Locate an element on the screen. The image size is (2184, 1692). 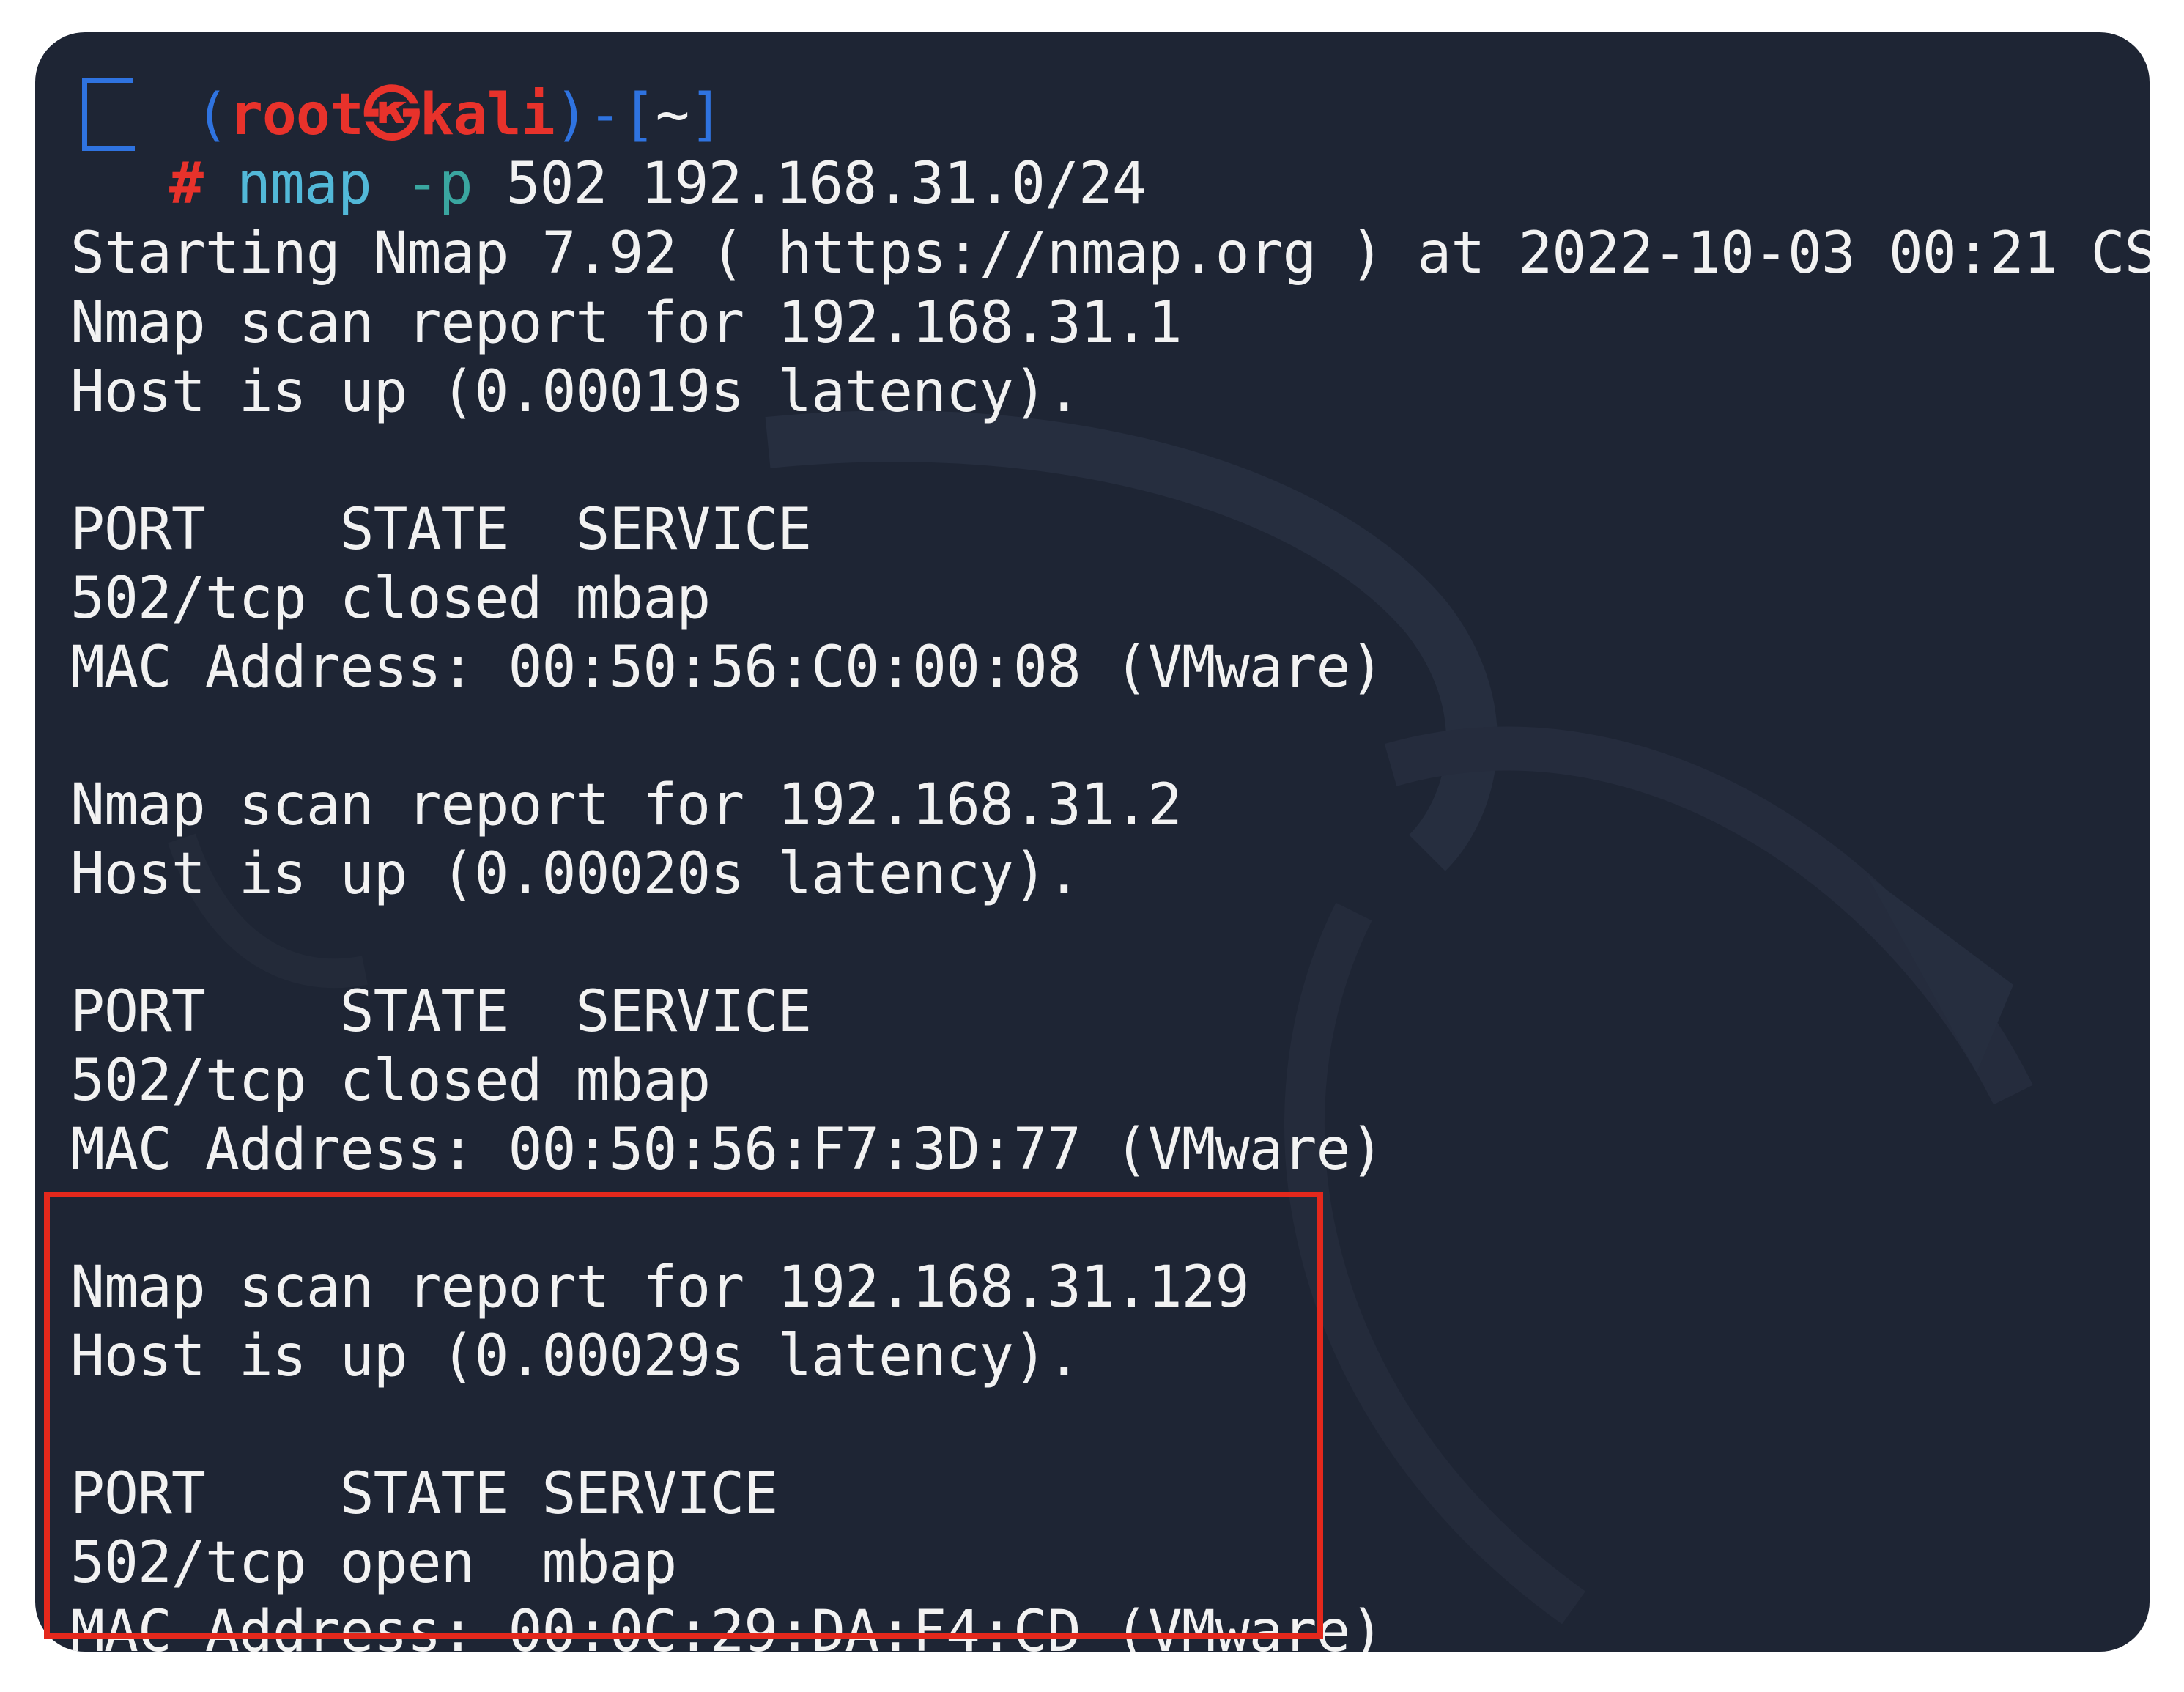
host-report-1: Nmap scan report for 192.168.31.1 is located at coordinates (626, 323).